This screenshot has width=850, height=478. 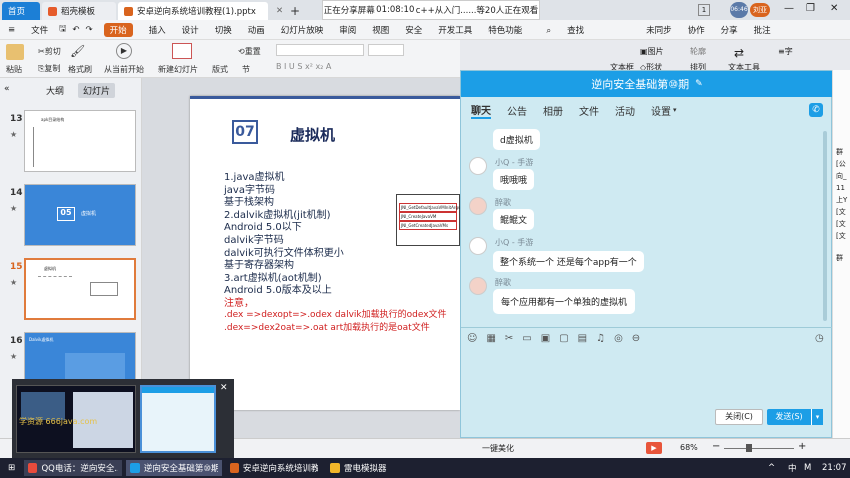 I want to click on ime-indicator: 中, so click(x=792, y=468).